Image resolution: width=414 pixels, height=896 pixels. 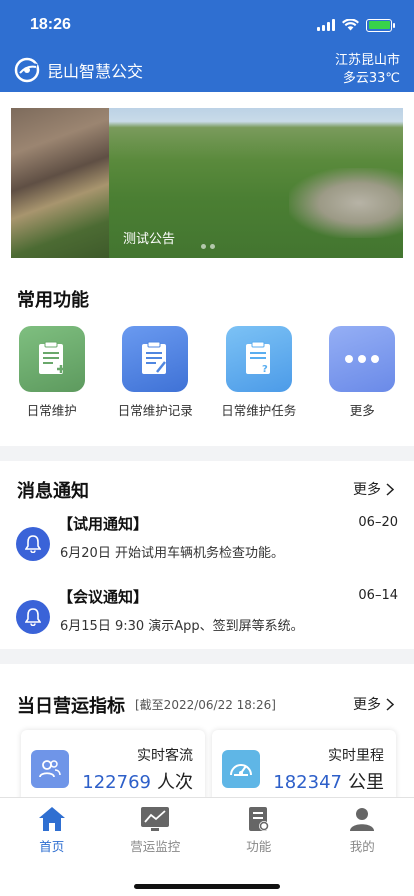 I want to click on clipboard-question-icon: ?, so click(x=258, y=359).